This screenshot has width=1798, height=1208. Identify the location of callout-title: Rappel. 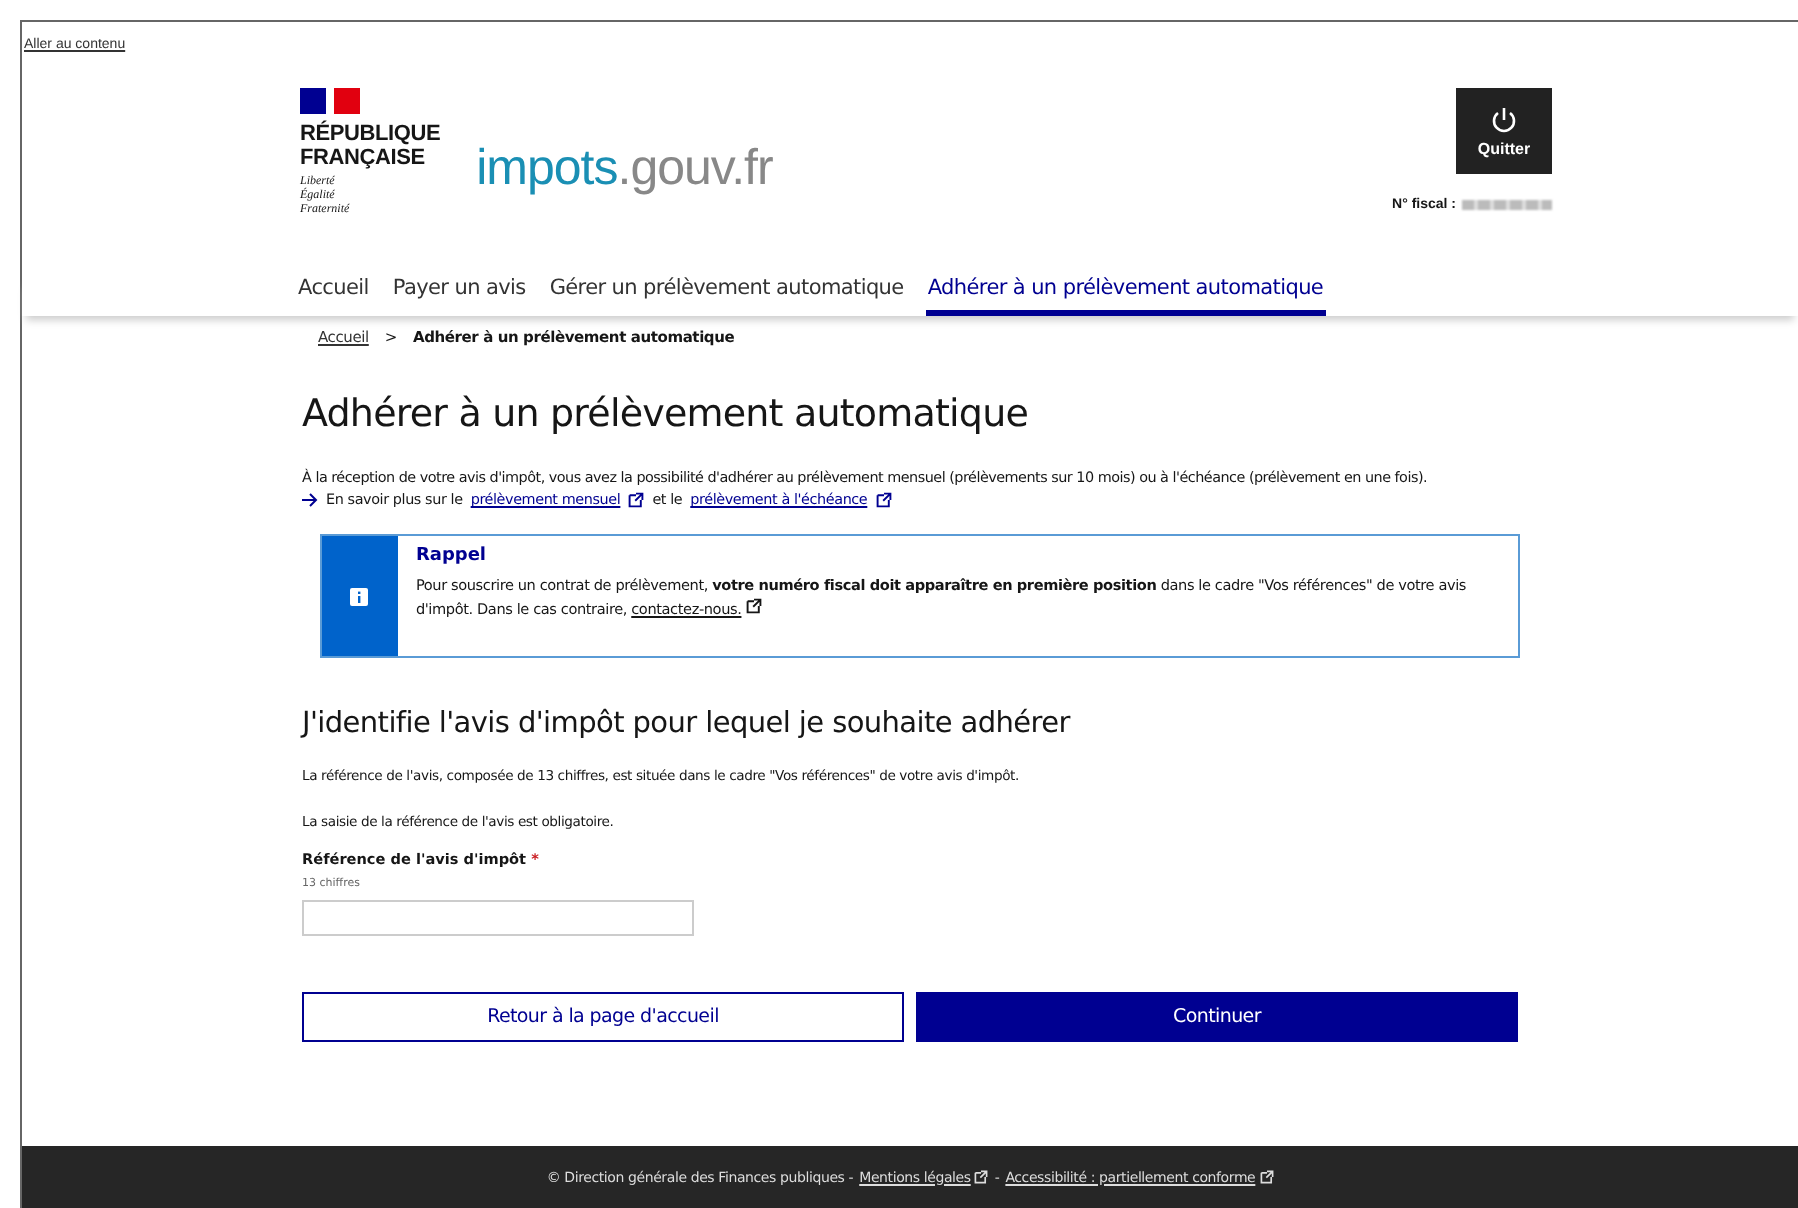
(452, 556).